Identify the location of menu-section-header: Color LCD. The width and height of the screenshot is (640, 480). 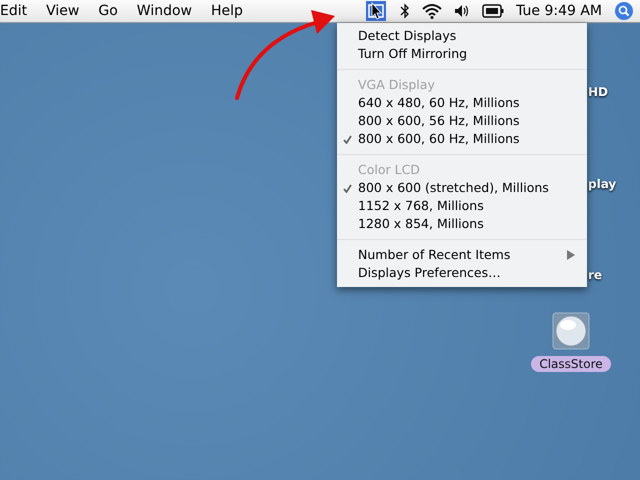
(389, 170).